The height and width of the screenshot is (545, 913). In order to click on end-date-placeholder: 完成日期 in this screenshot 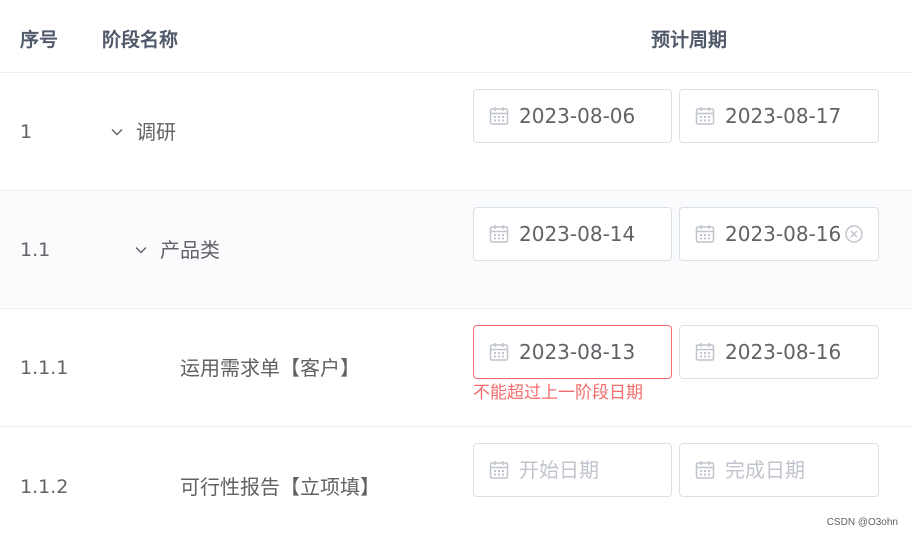, I will do `click(765, 470)`.